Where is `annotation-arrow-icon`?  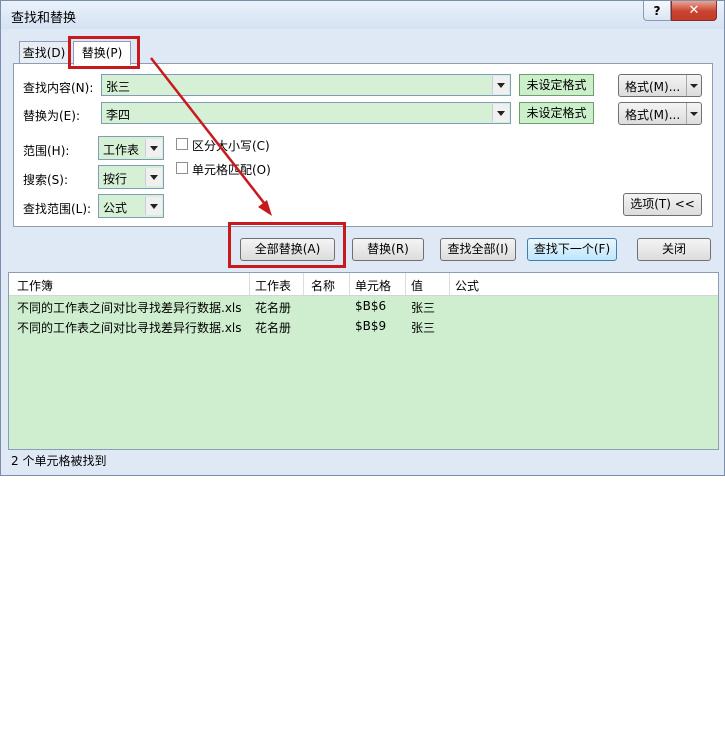 annotation-arrow-icon is located at coordinates (211, 136).